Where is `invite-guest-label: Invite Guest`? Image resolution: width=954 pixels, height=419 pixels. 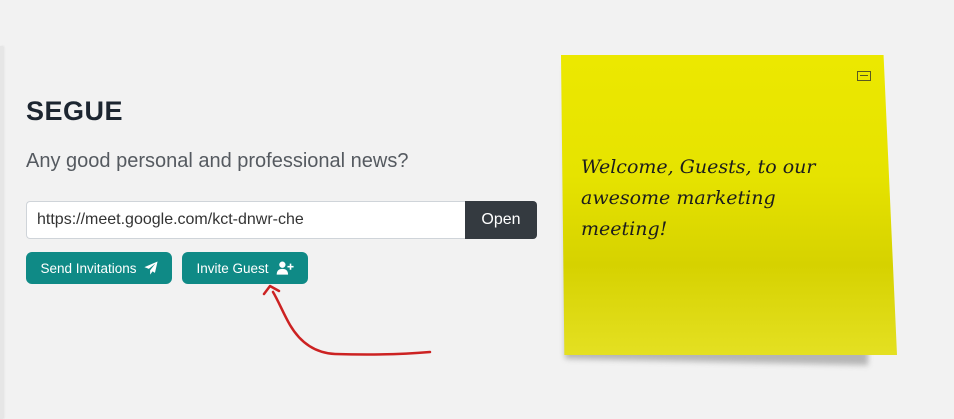
invite-guest-label: Invite Guest is located at coordinates (232, 268).